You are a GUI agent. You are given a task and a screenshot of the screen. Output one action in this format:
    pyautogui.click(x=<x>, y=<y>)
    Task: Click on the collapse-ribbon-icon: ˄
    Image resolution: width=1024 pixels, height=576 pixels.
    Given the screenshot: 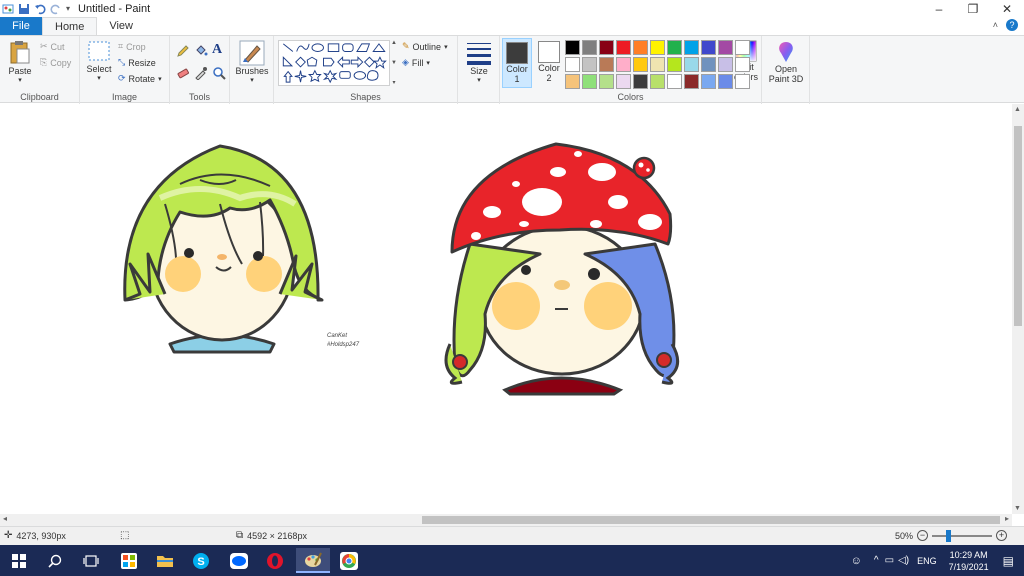 What is the action you would take?
    pyautogui.click(x=995, y=25)
    